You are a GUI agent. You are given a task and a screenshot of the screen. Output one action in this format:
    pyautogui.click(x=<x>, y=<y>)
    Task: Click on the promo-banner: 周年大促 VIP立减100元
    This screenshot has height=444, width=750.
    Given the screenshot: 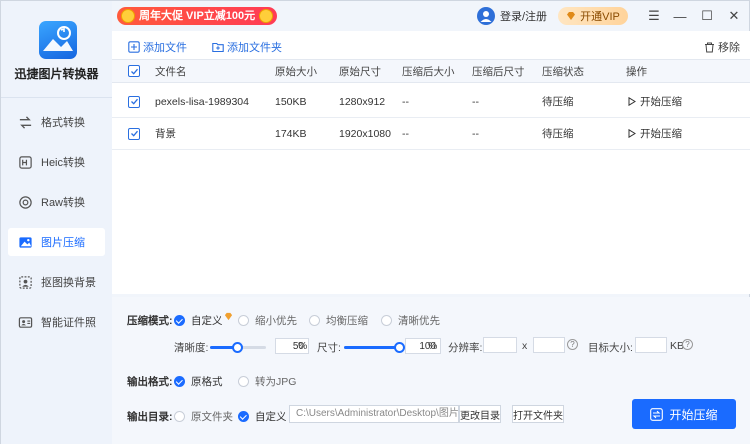 What is the action you would take?
    pyautogui.click(x=197, y=16)
    